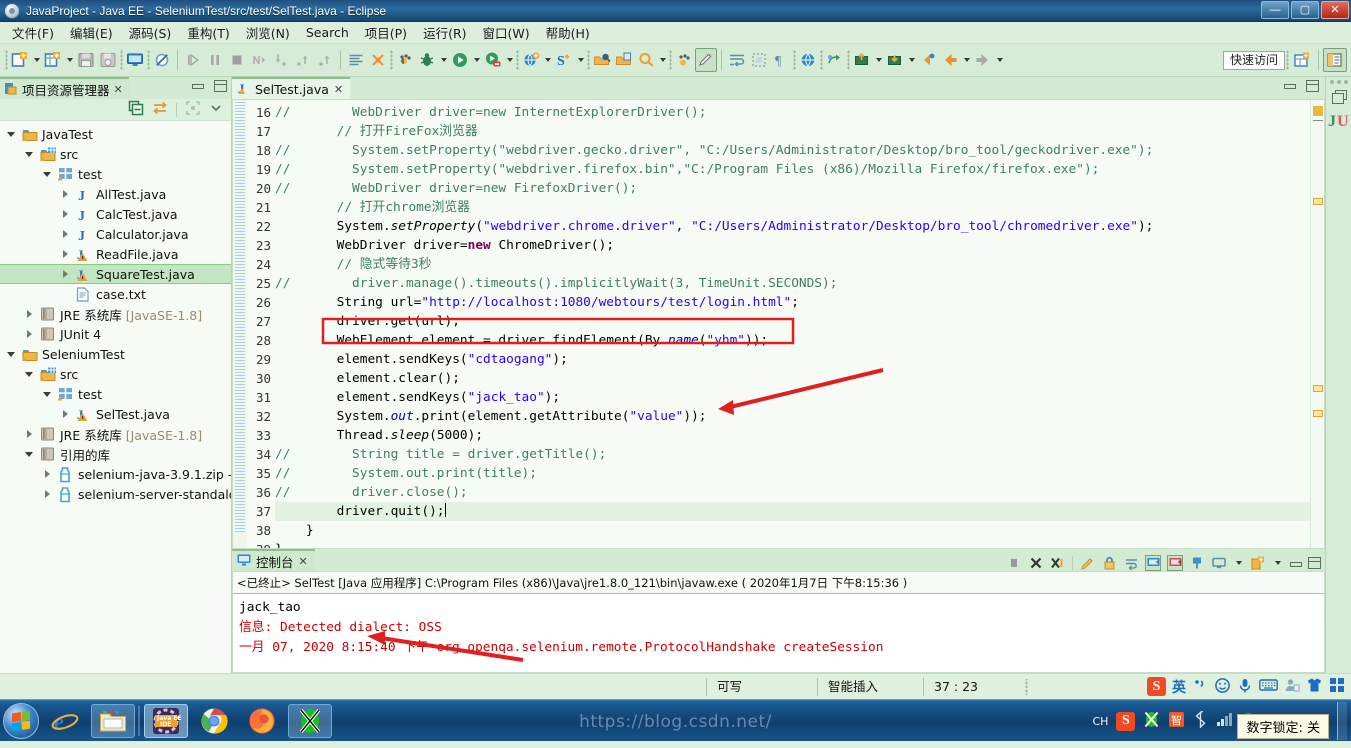  Describe the element at coordinates (792, 397) in the screenshot. I see `code-line: element.sendKeys("jack_tao");` at that location.